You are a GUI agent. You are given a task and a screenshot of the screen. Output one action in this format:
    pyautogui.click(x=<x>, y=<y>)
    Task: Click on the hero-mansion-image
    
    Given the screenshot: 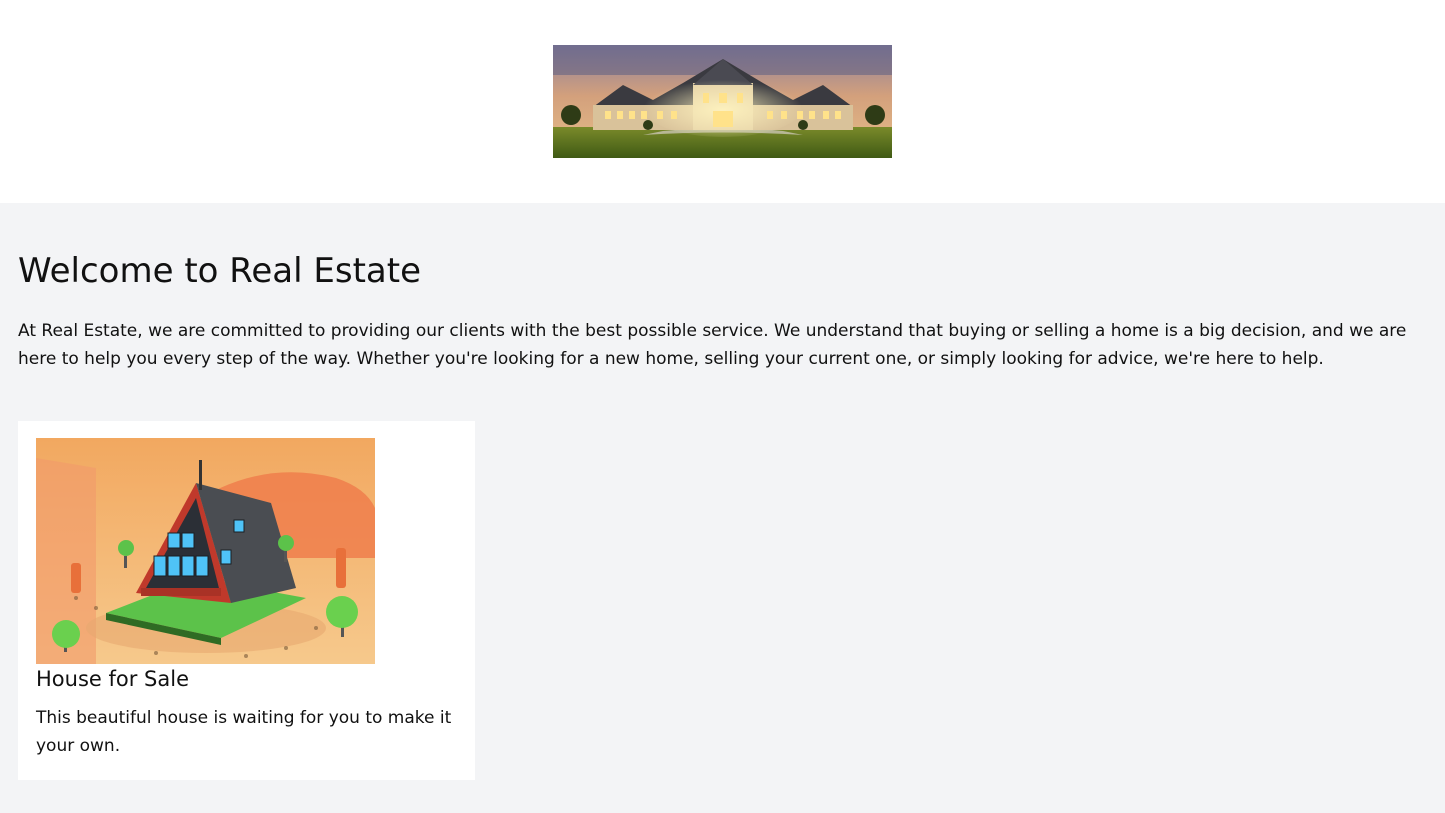 What is the action you would take?
    pyautogui.click(x=722, y=101)
    